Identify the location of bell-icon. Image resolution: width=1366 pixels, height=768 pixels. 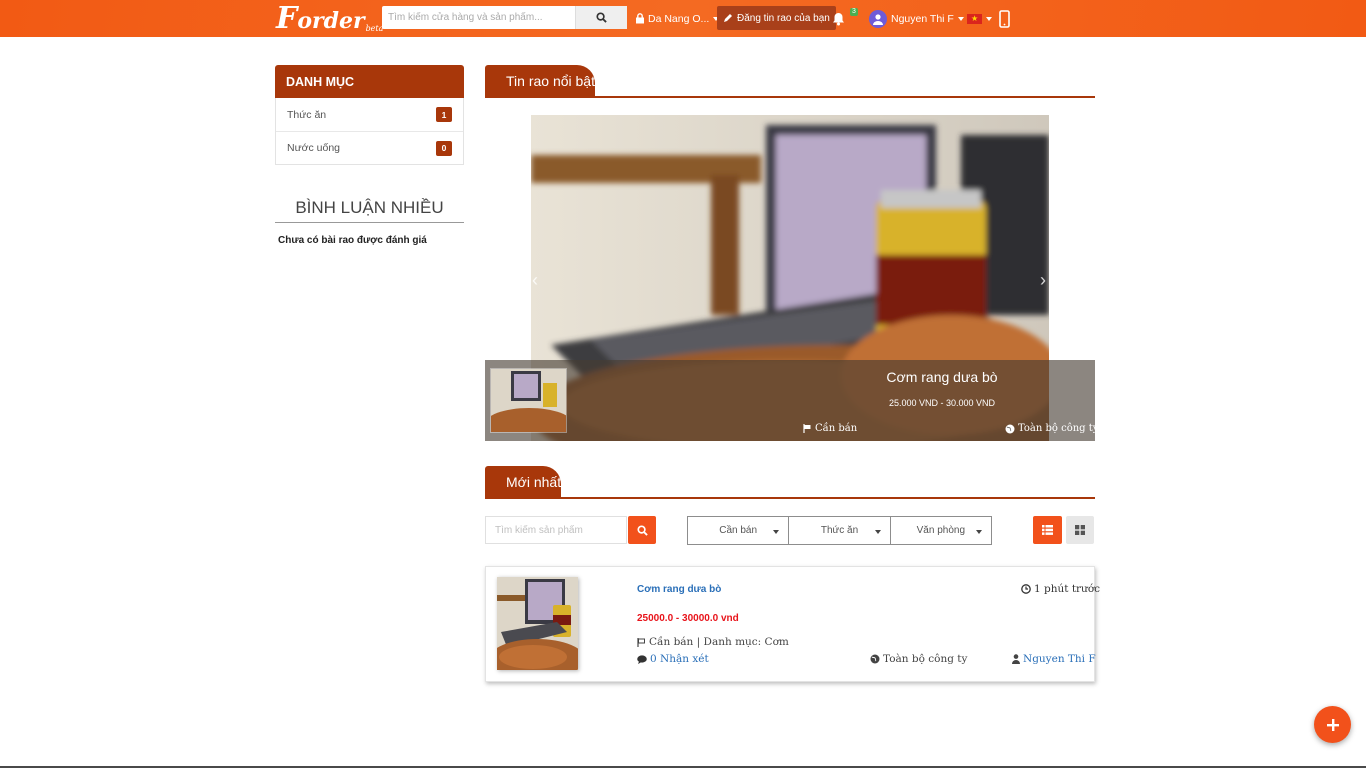
(838, 18).